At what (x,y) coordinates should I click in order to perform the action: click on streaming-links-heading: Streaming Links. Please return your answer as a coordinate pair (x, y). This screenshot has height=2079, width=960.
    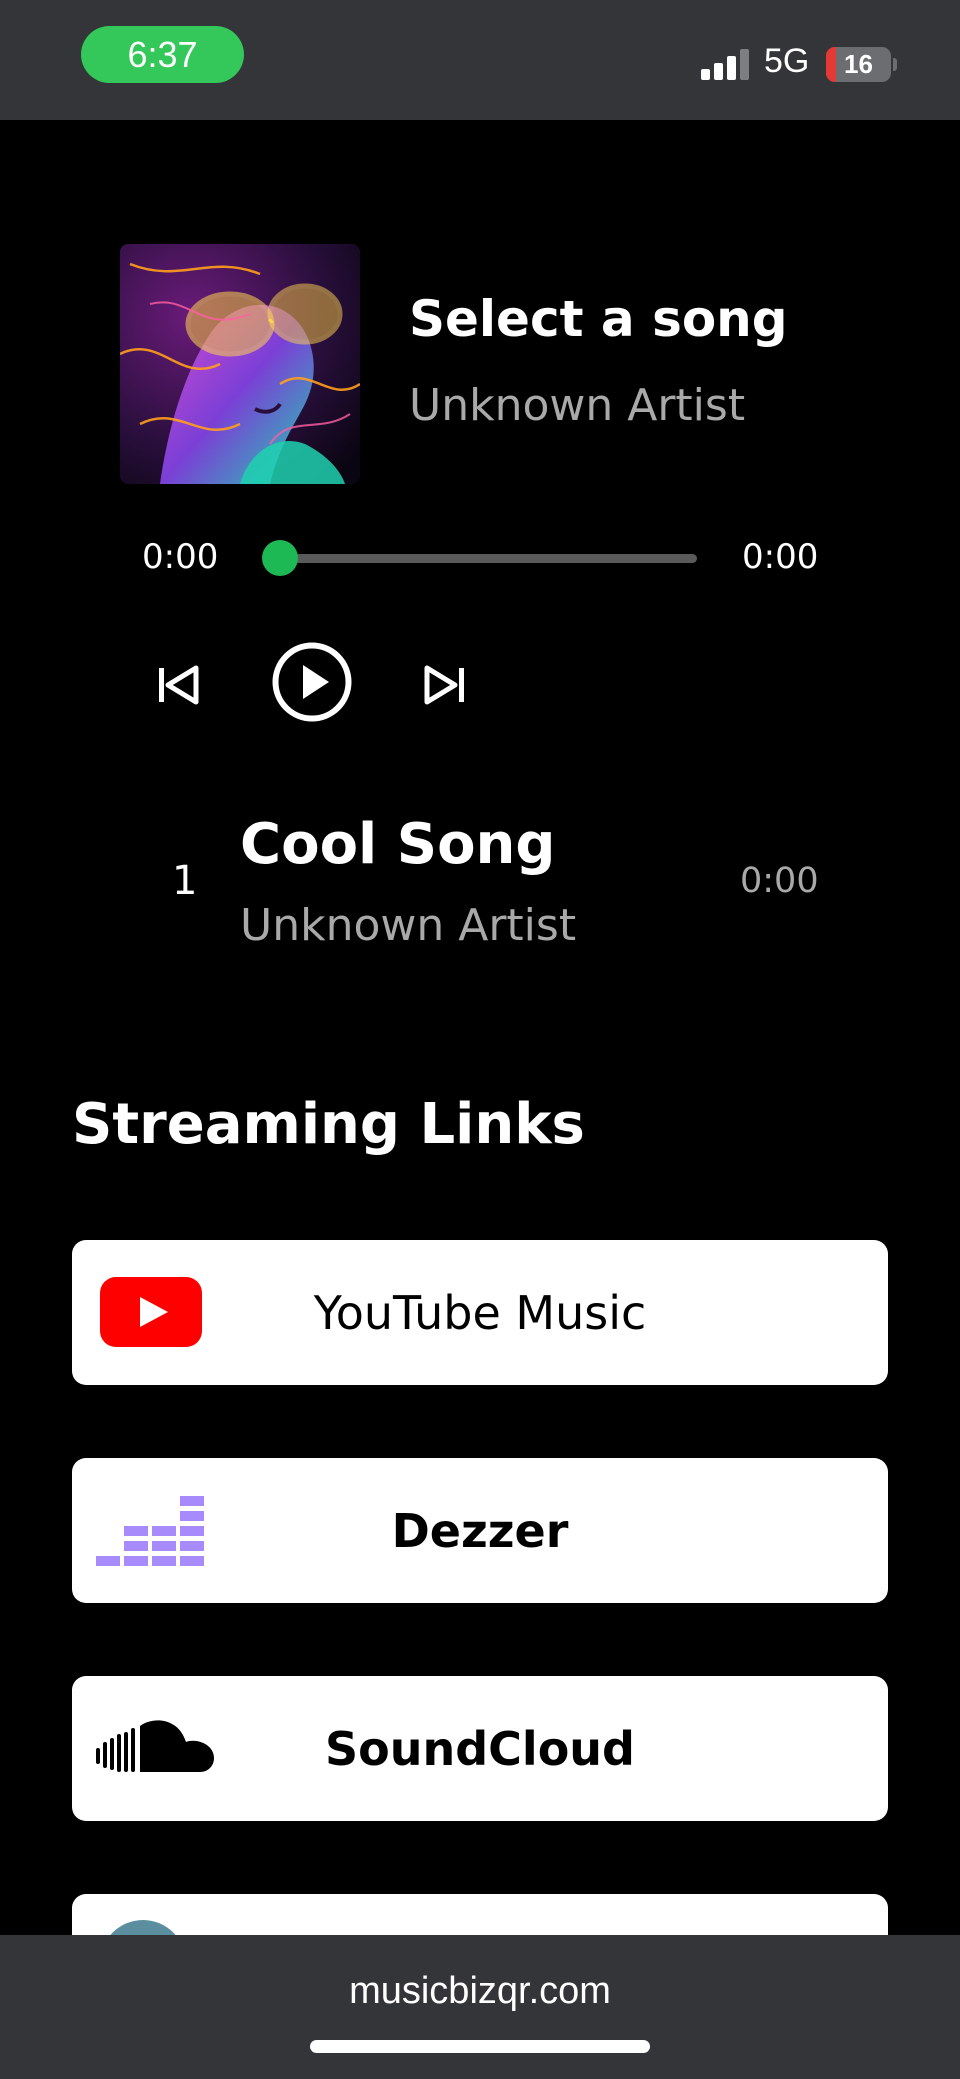
    Looking at the image, I should click on (328, 1124).